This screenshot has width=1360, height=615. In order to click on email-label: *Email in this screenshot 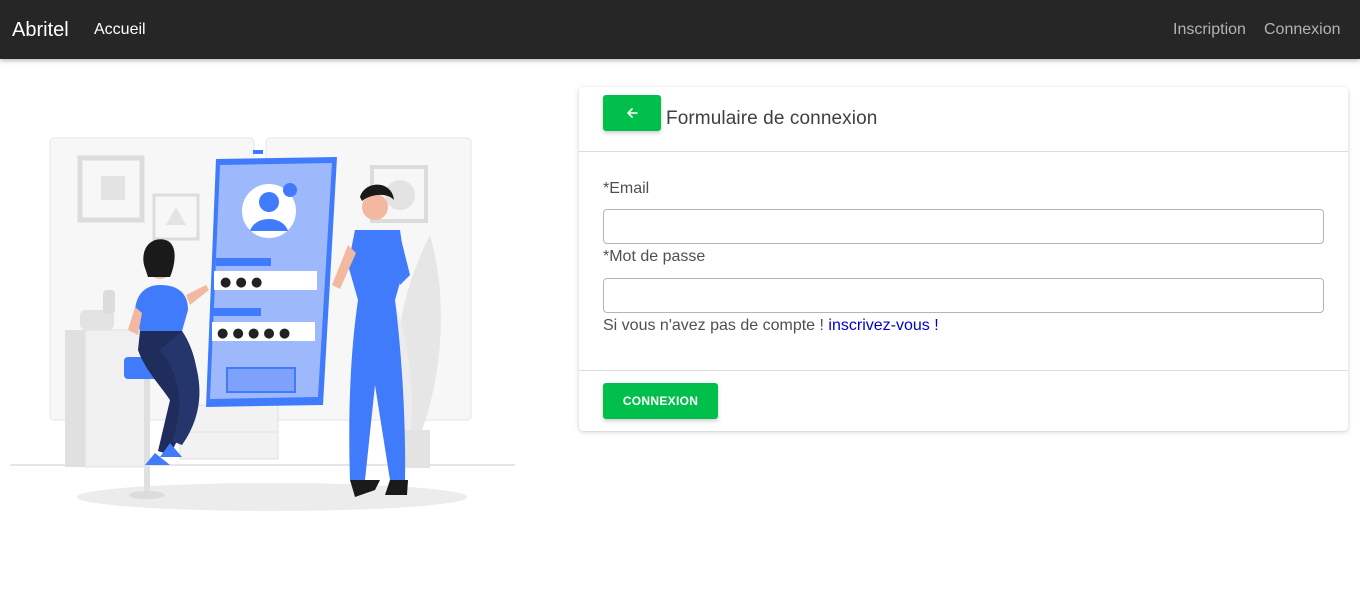, I will do `click(626, 188)`.